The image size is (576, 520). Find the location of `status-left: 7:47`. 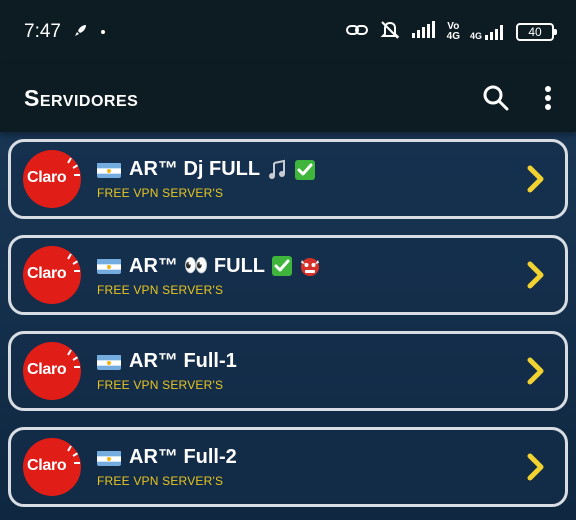

status-left: 7:47 is located at coordinates (64, 32).